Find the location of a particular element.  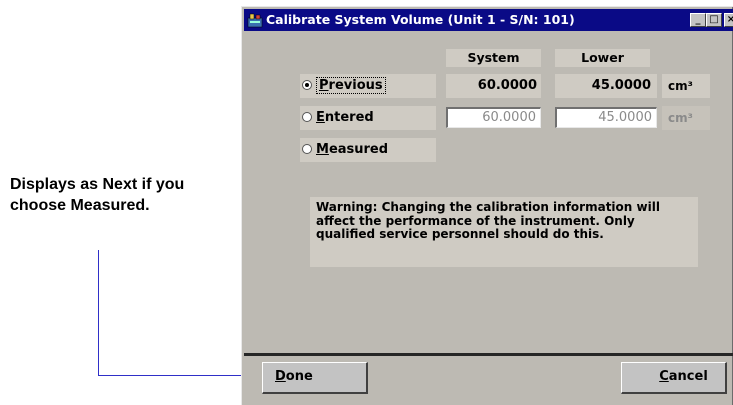

entered-lower-field: 45.0000 is located at coordinates (606, 117).